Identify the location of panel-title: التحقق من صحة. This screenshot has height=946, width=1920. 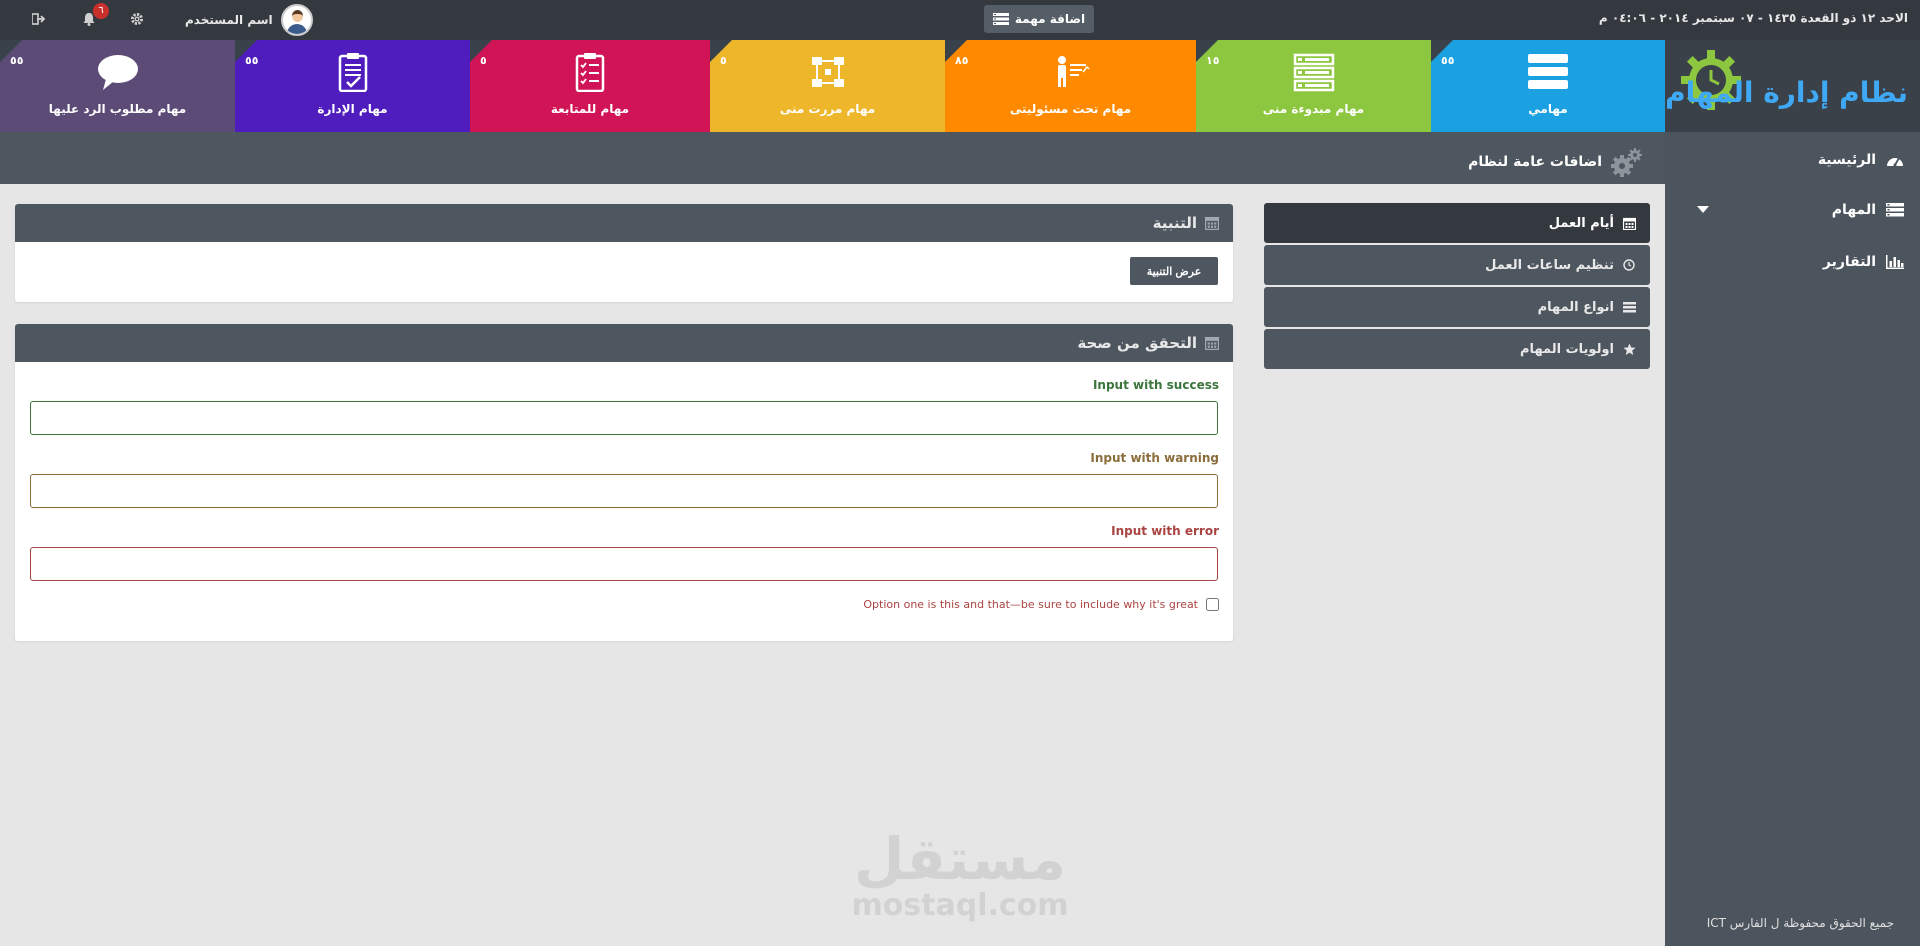
(1137, 343).